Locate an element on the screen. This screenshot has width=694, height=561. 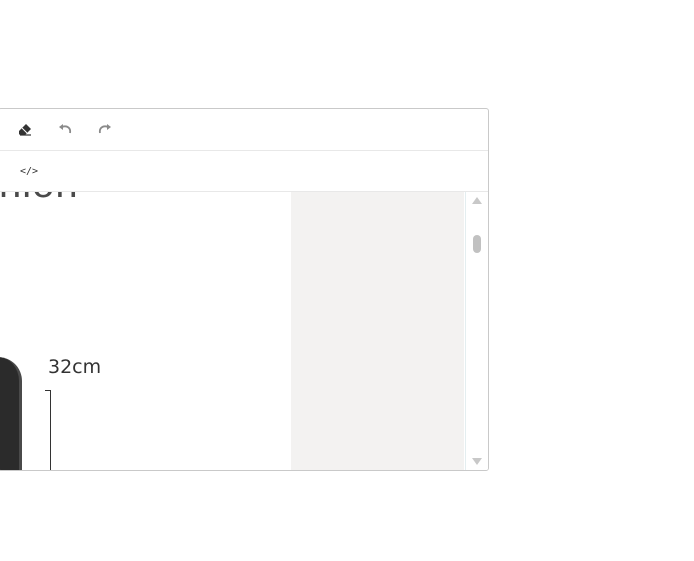
undo-button is located at coordinates (65, 130).